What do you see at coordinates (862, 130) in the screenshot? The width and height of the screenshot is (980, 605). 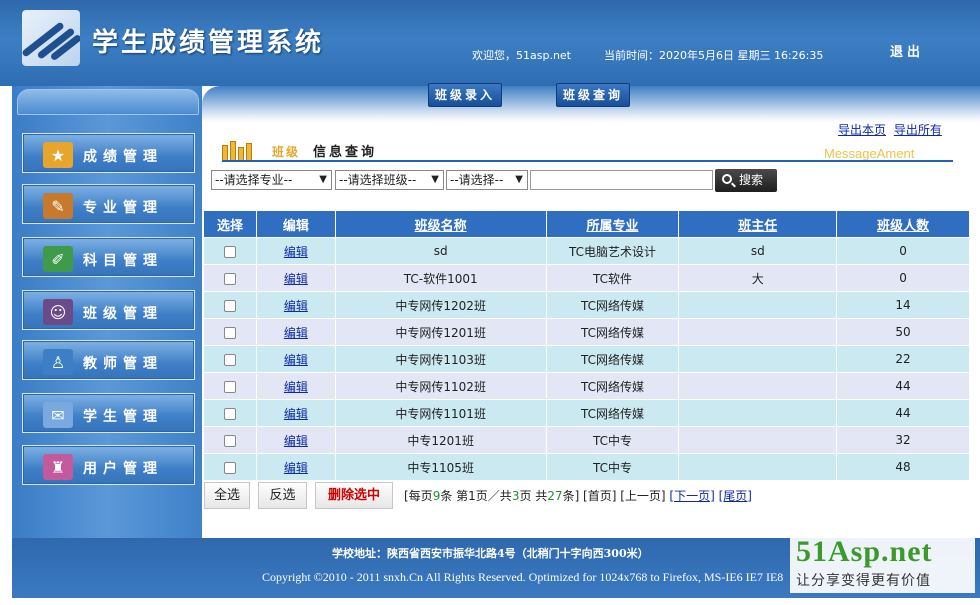 I see `export-page-link: 导出本页` at bounding box center [862, 130].